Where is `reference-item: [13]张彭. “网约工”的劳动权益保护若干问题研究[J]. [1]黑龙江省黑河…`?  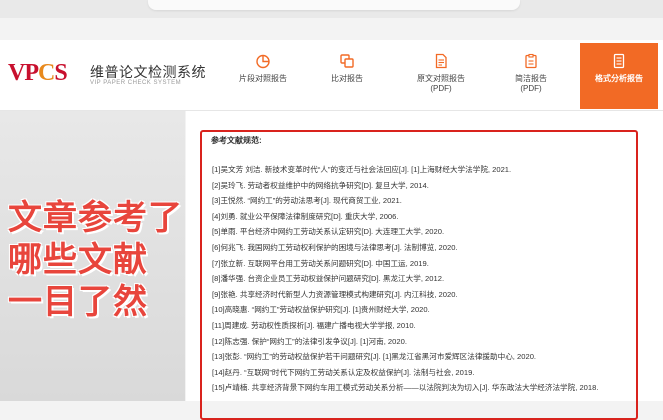 reference-item: [13]张彭. “网约工”的劳动权益保护若干问题研究[J]. [1]黑龙江省黑河… is located at coordinates (374, 357).